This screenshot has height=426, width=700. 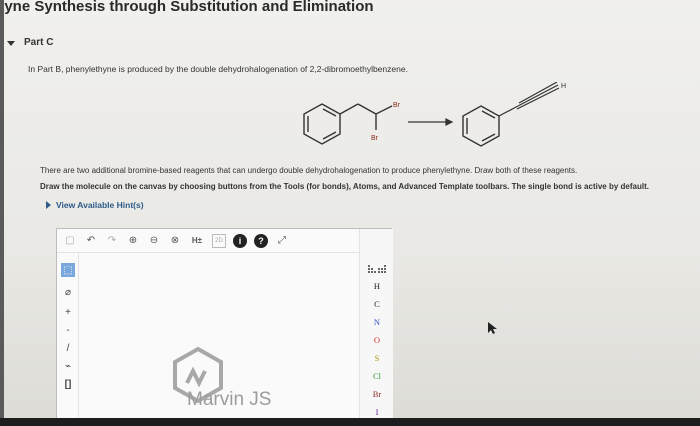 I want to click on reaction-arrow, so click(x=431, y=122).